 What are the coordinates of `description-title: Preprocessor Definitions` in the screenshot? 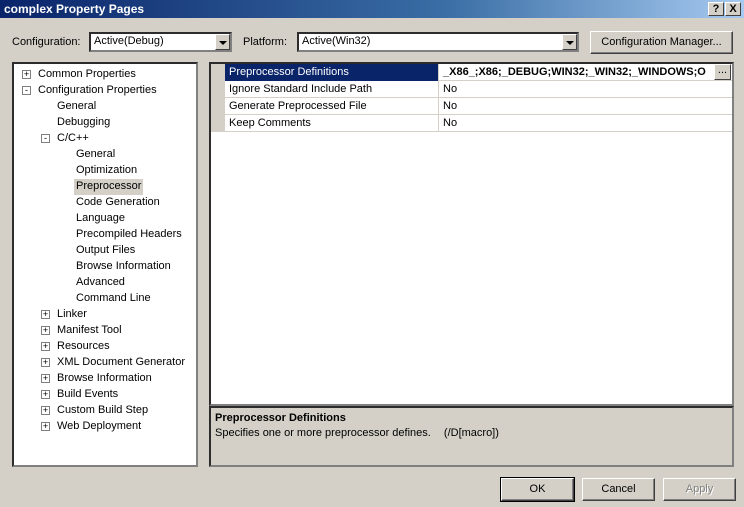 It's located at (280, 418).